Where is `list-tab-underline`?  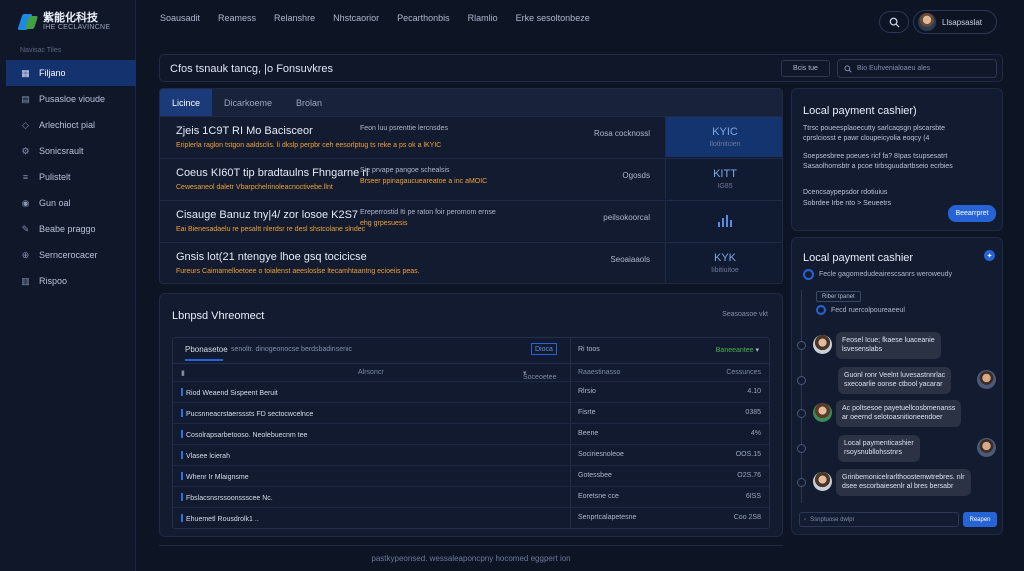 list-tab-underline is located at coordinates (204, 360).